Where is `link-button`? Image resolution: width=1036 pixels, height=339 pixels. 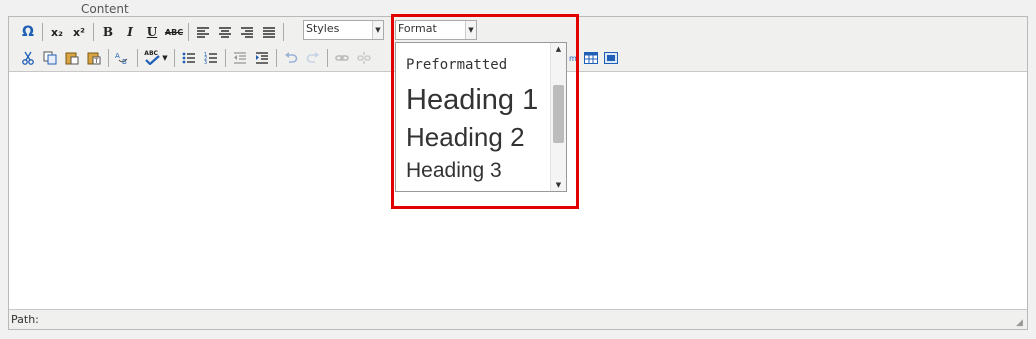
link-button is located at coordinates (342, 58).